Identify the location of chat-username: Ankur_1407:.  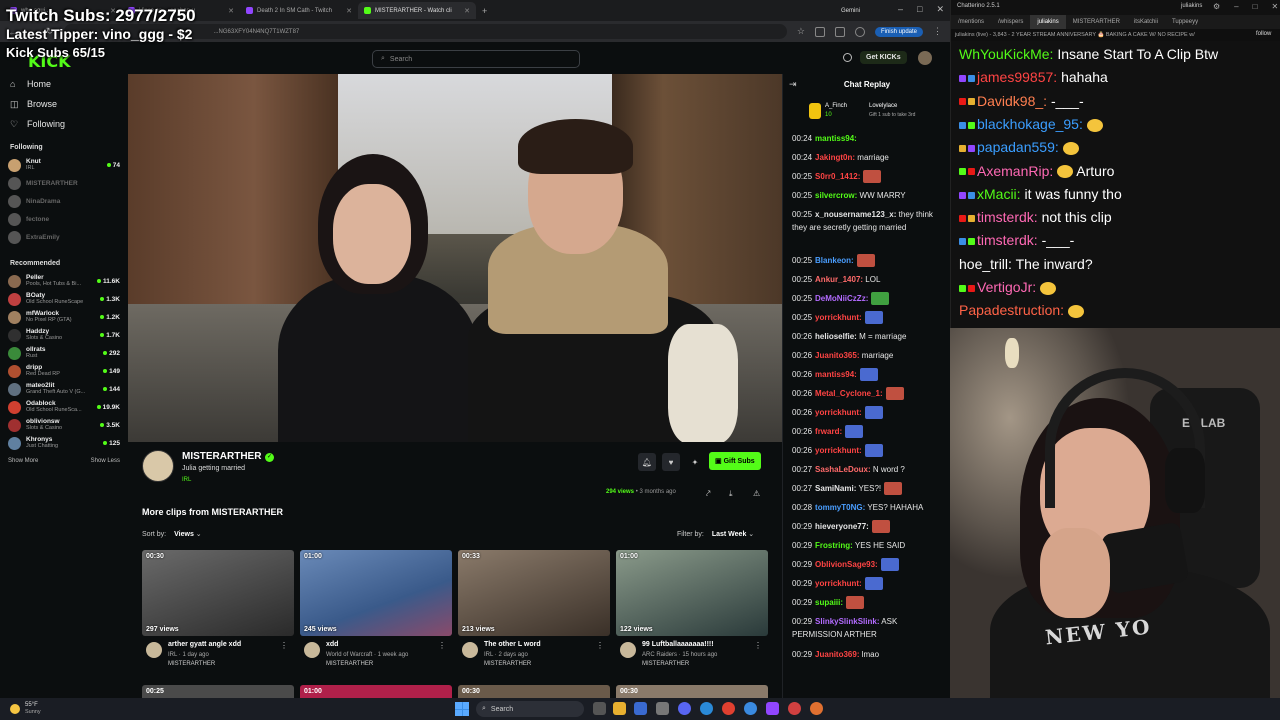
(839, 279).